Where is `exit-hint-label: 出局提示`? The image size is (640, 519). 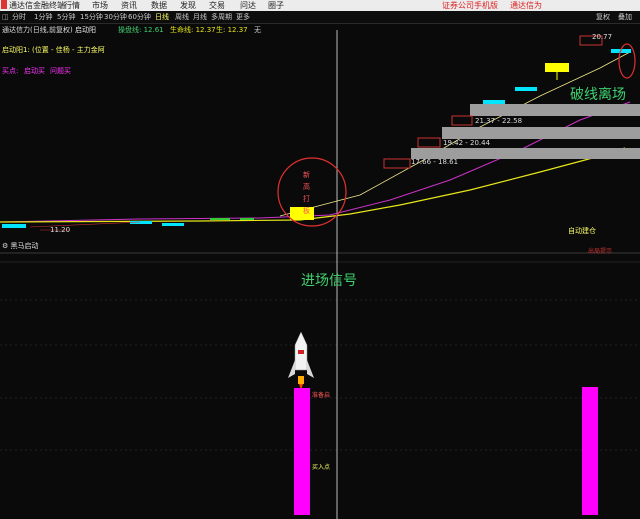
exit-hint-label: 出局提示 is located at coordinates (600, 251).